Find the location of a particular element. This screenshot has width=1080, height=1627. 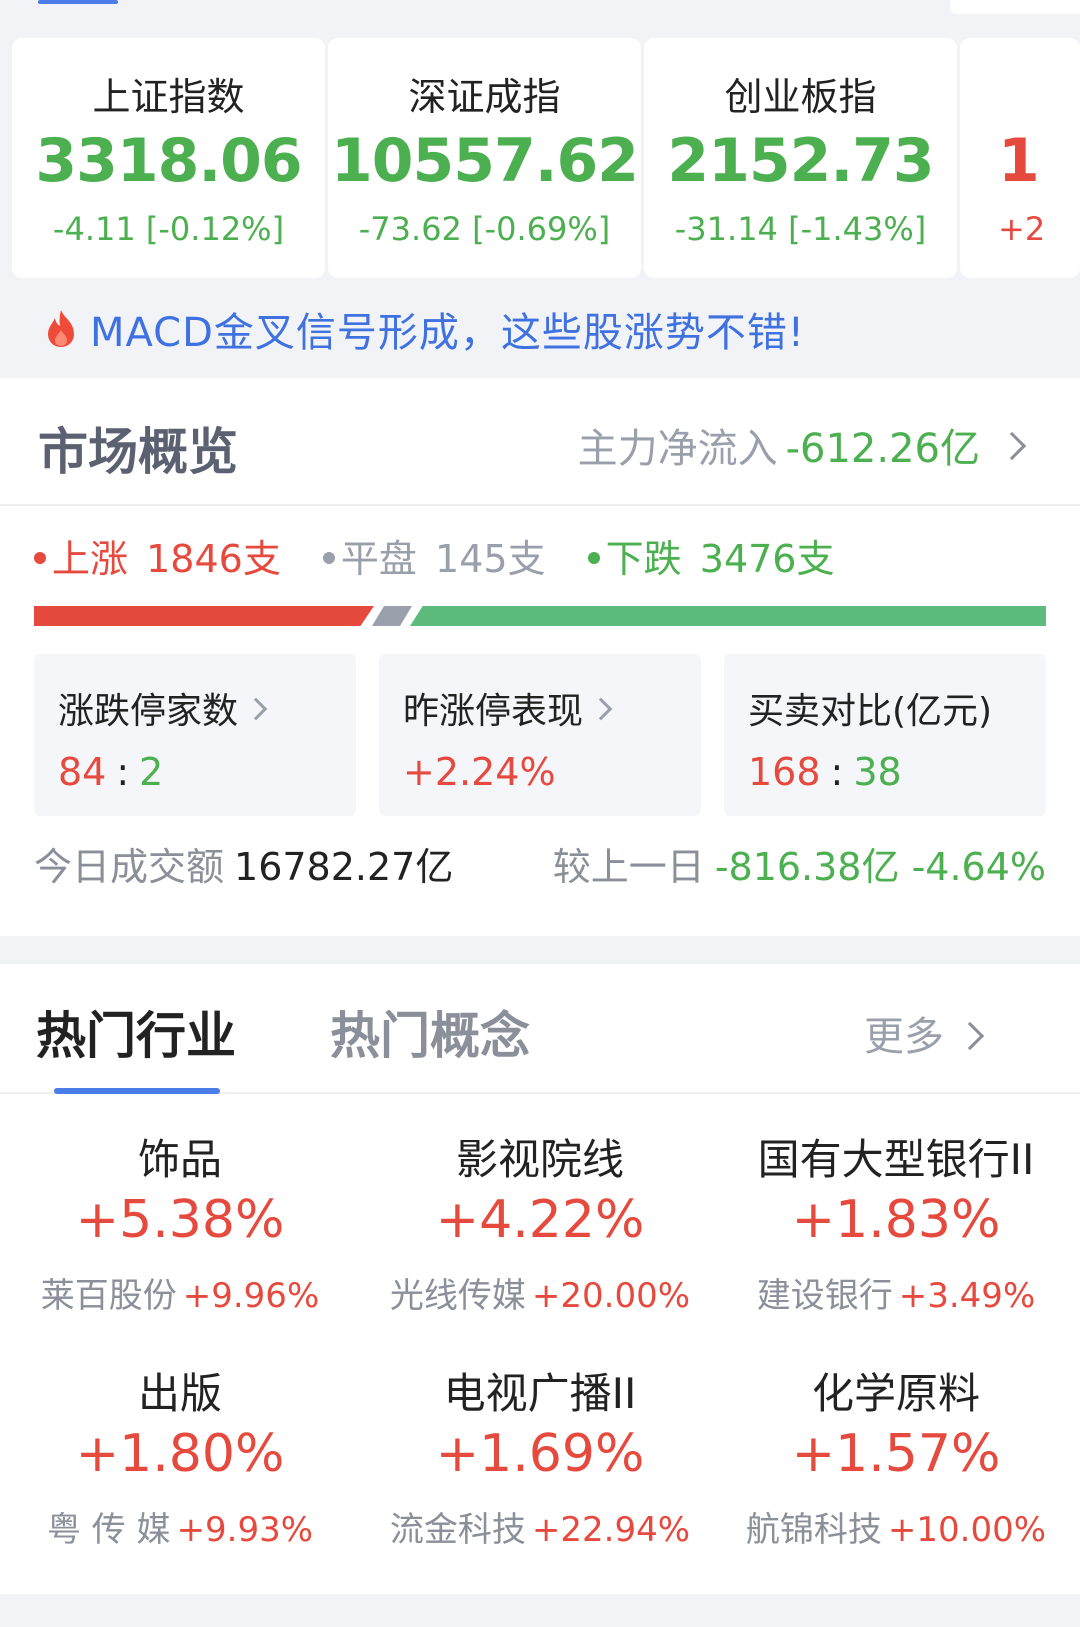

flat-bar is located at coordinates (392, 616).